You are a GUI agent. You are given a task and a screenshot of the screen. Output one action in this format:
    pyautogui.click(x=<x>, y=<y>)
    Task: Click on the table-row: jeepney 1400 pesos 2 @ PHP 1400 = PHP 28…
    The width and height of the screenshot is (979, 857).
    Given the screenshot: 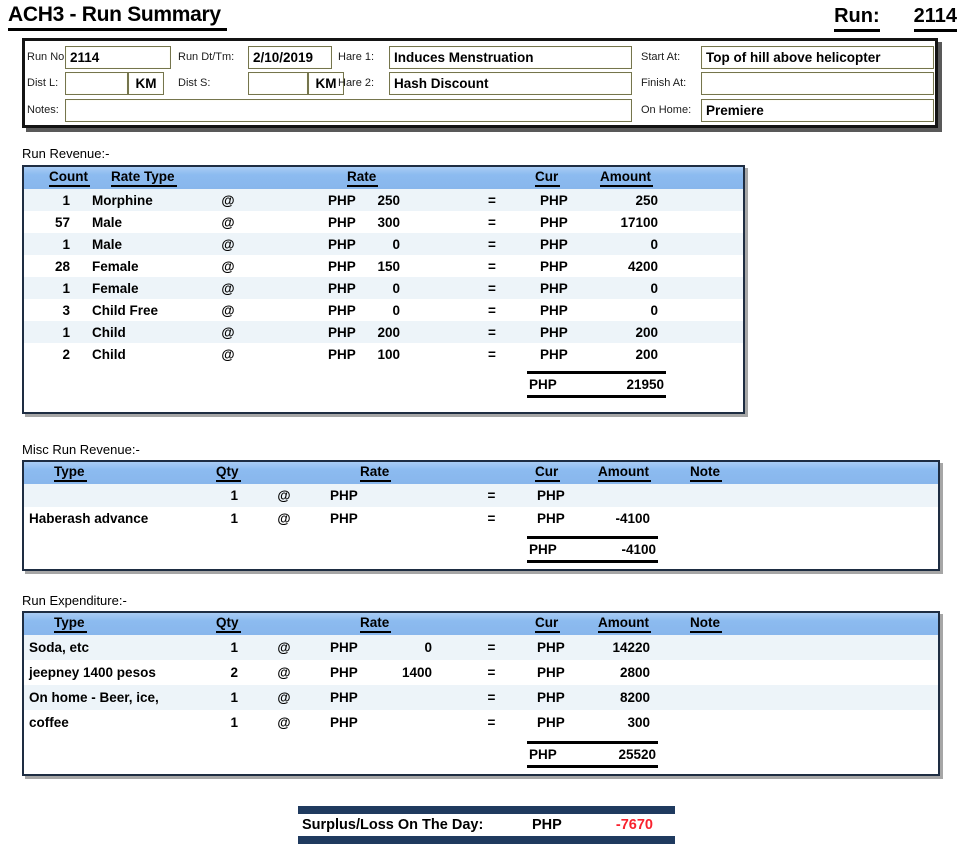 What is the action you would take?
    pyautogui.click(x=481, y=672)
    